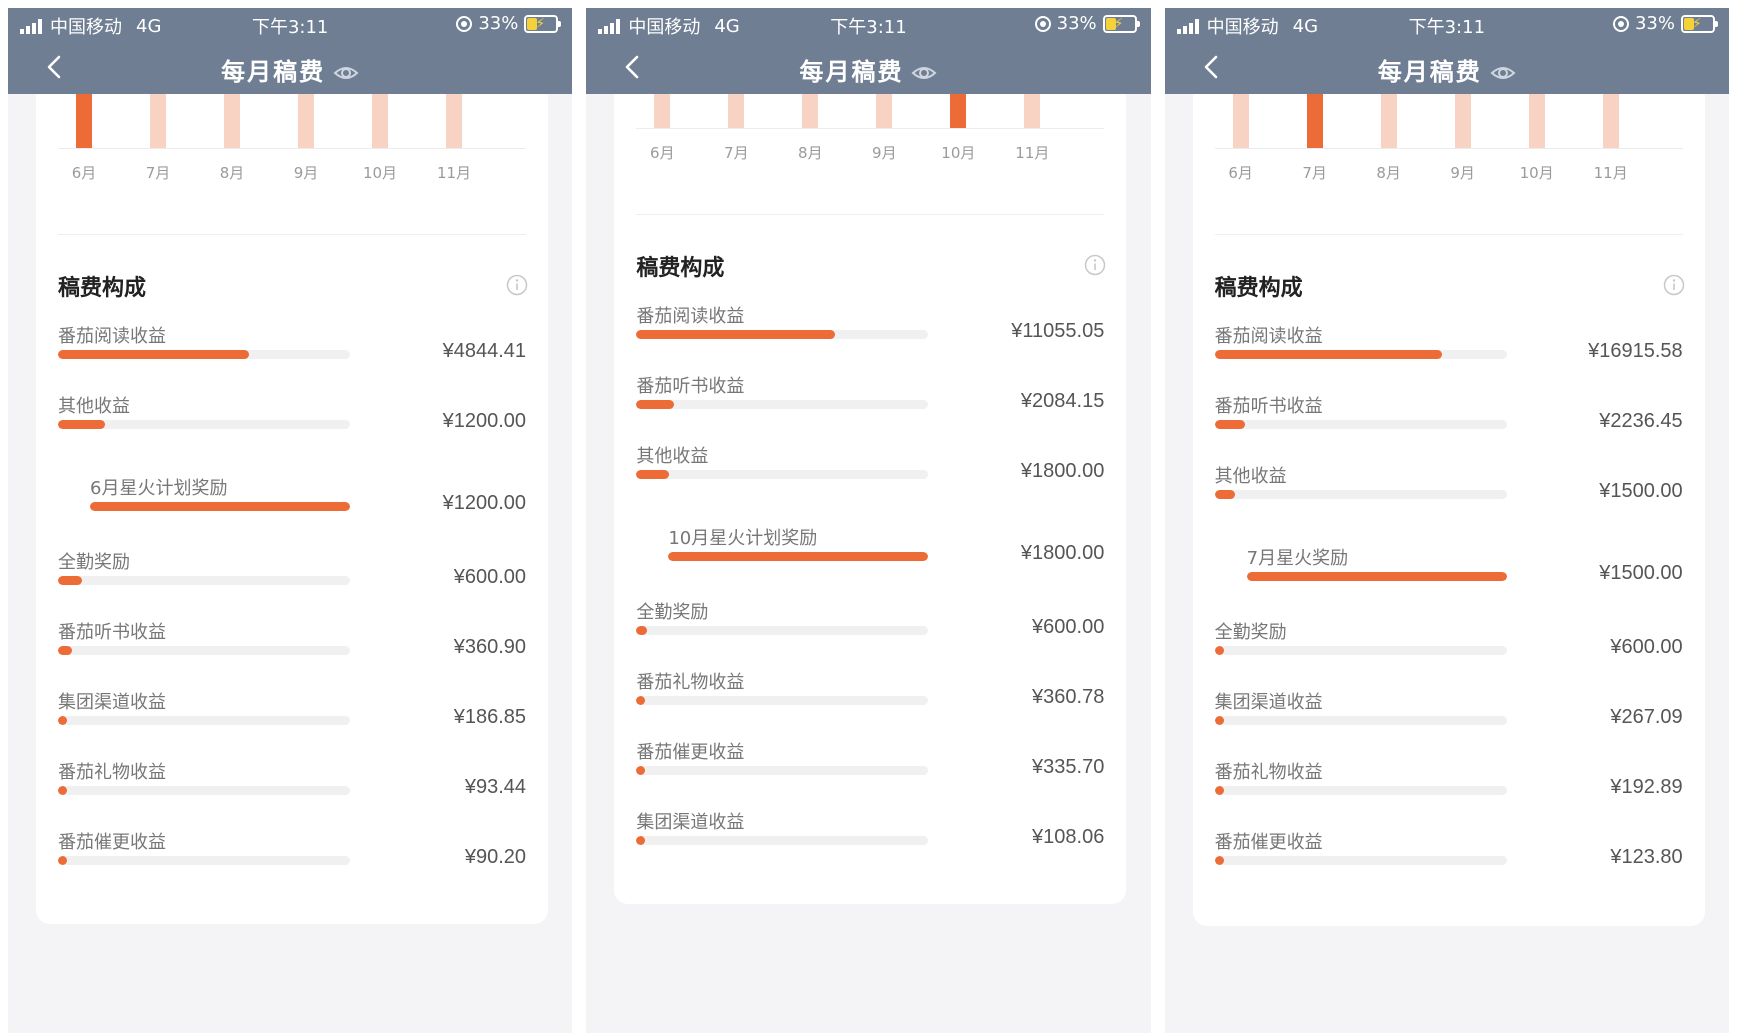  What do you see at coordinates (112, 632) in the screenshot?
I see `item-label: 番茄听书收益` at bounding box center [112, 632].